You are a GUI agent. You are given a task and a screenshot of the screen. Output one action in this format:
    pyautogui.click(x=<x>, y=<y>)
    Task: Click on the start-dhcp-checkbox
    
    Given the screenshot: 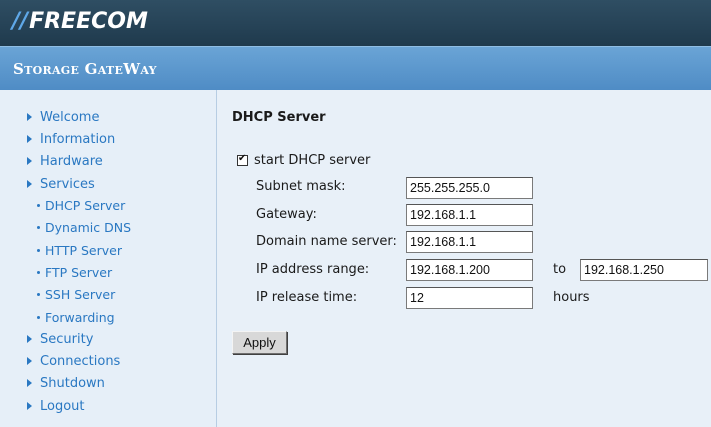 What is the action you would take?
    pyautogui.click(x=242, y=159)
    